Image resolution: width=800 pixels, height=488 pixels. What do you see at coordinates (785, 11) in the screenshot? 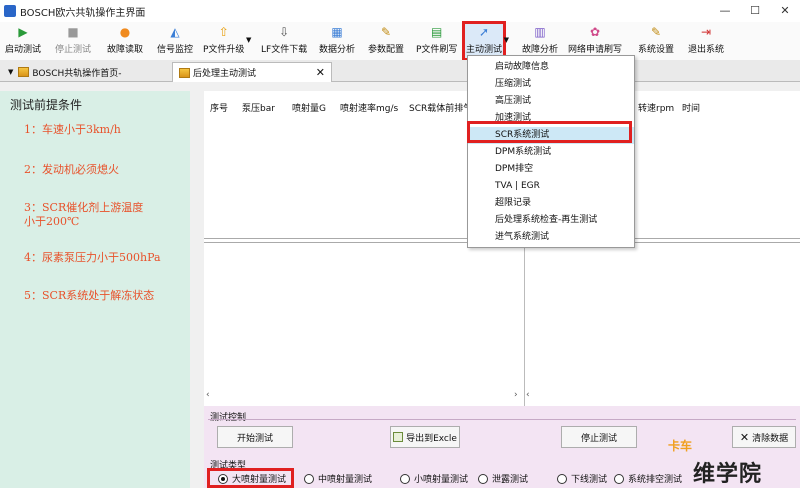
I see `close-button: ✕` at bounding box center [785, 11].